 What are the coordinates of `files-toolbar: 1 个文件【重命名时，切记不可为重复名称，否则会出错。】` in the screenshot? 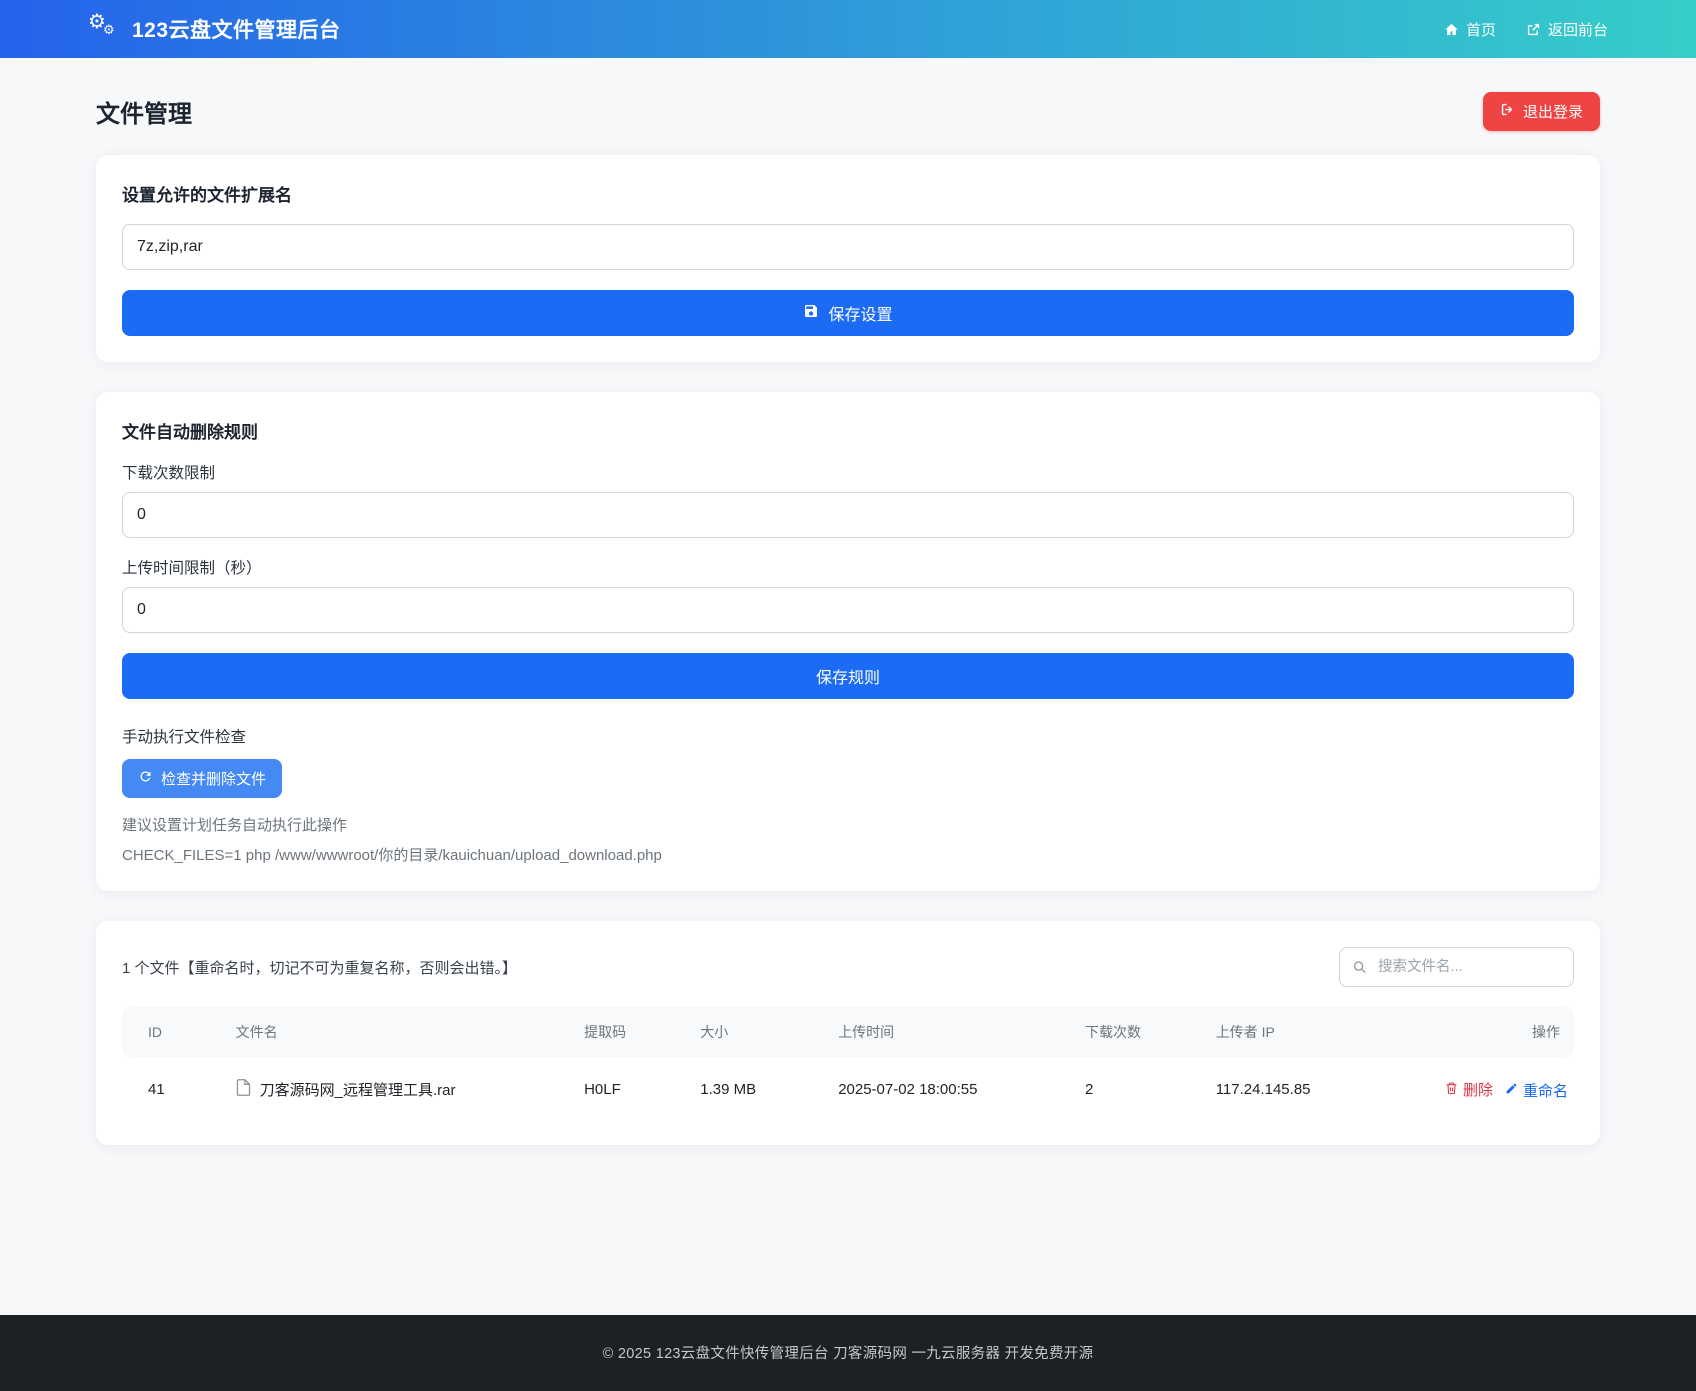 It's located at (848, 967).